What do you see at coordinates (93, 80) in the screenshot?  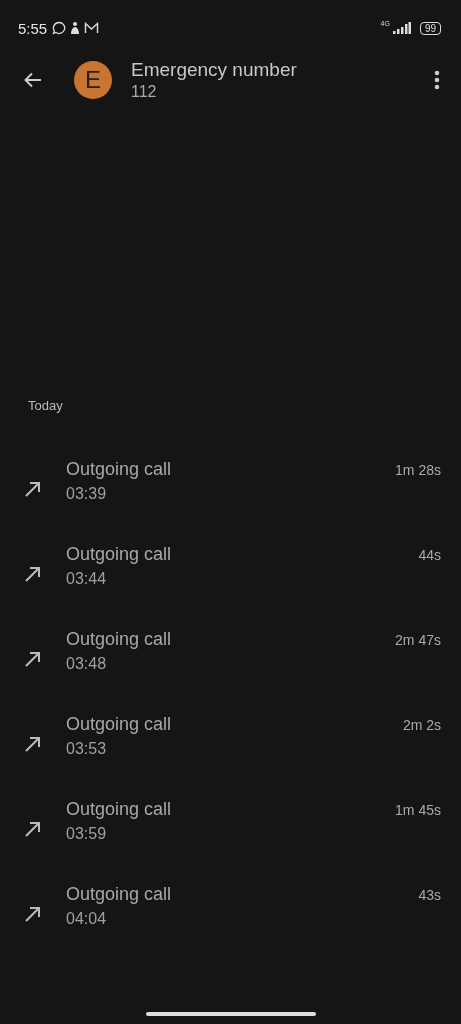 I see `contact-avatar: E` at bounding box center [93, 80].